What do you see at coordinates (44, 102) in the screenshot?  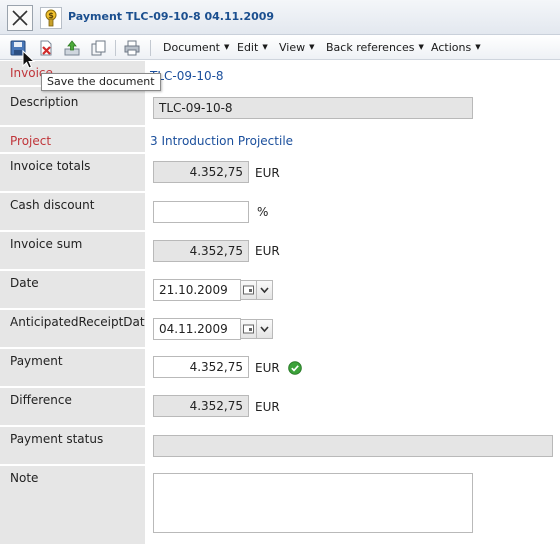 I see `description-label: Description` at bounding box center [44, 102].